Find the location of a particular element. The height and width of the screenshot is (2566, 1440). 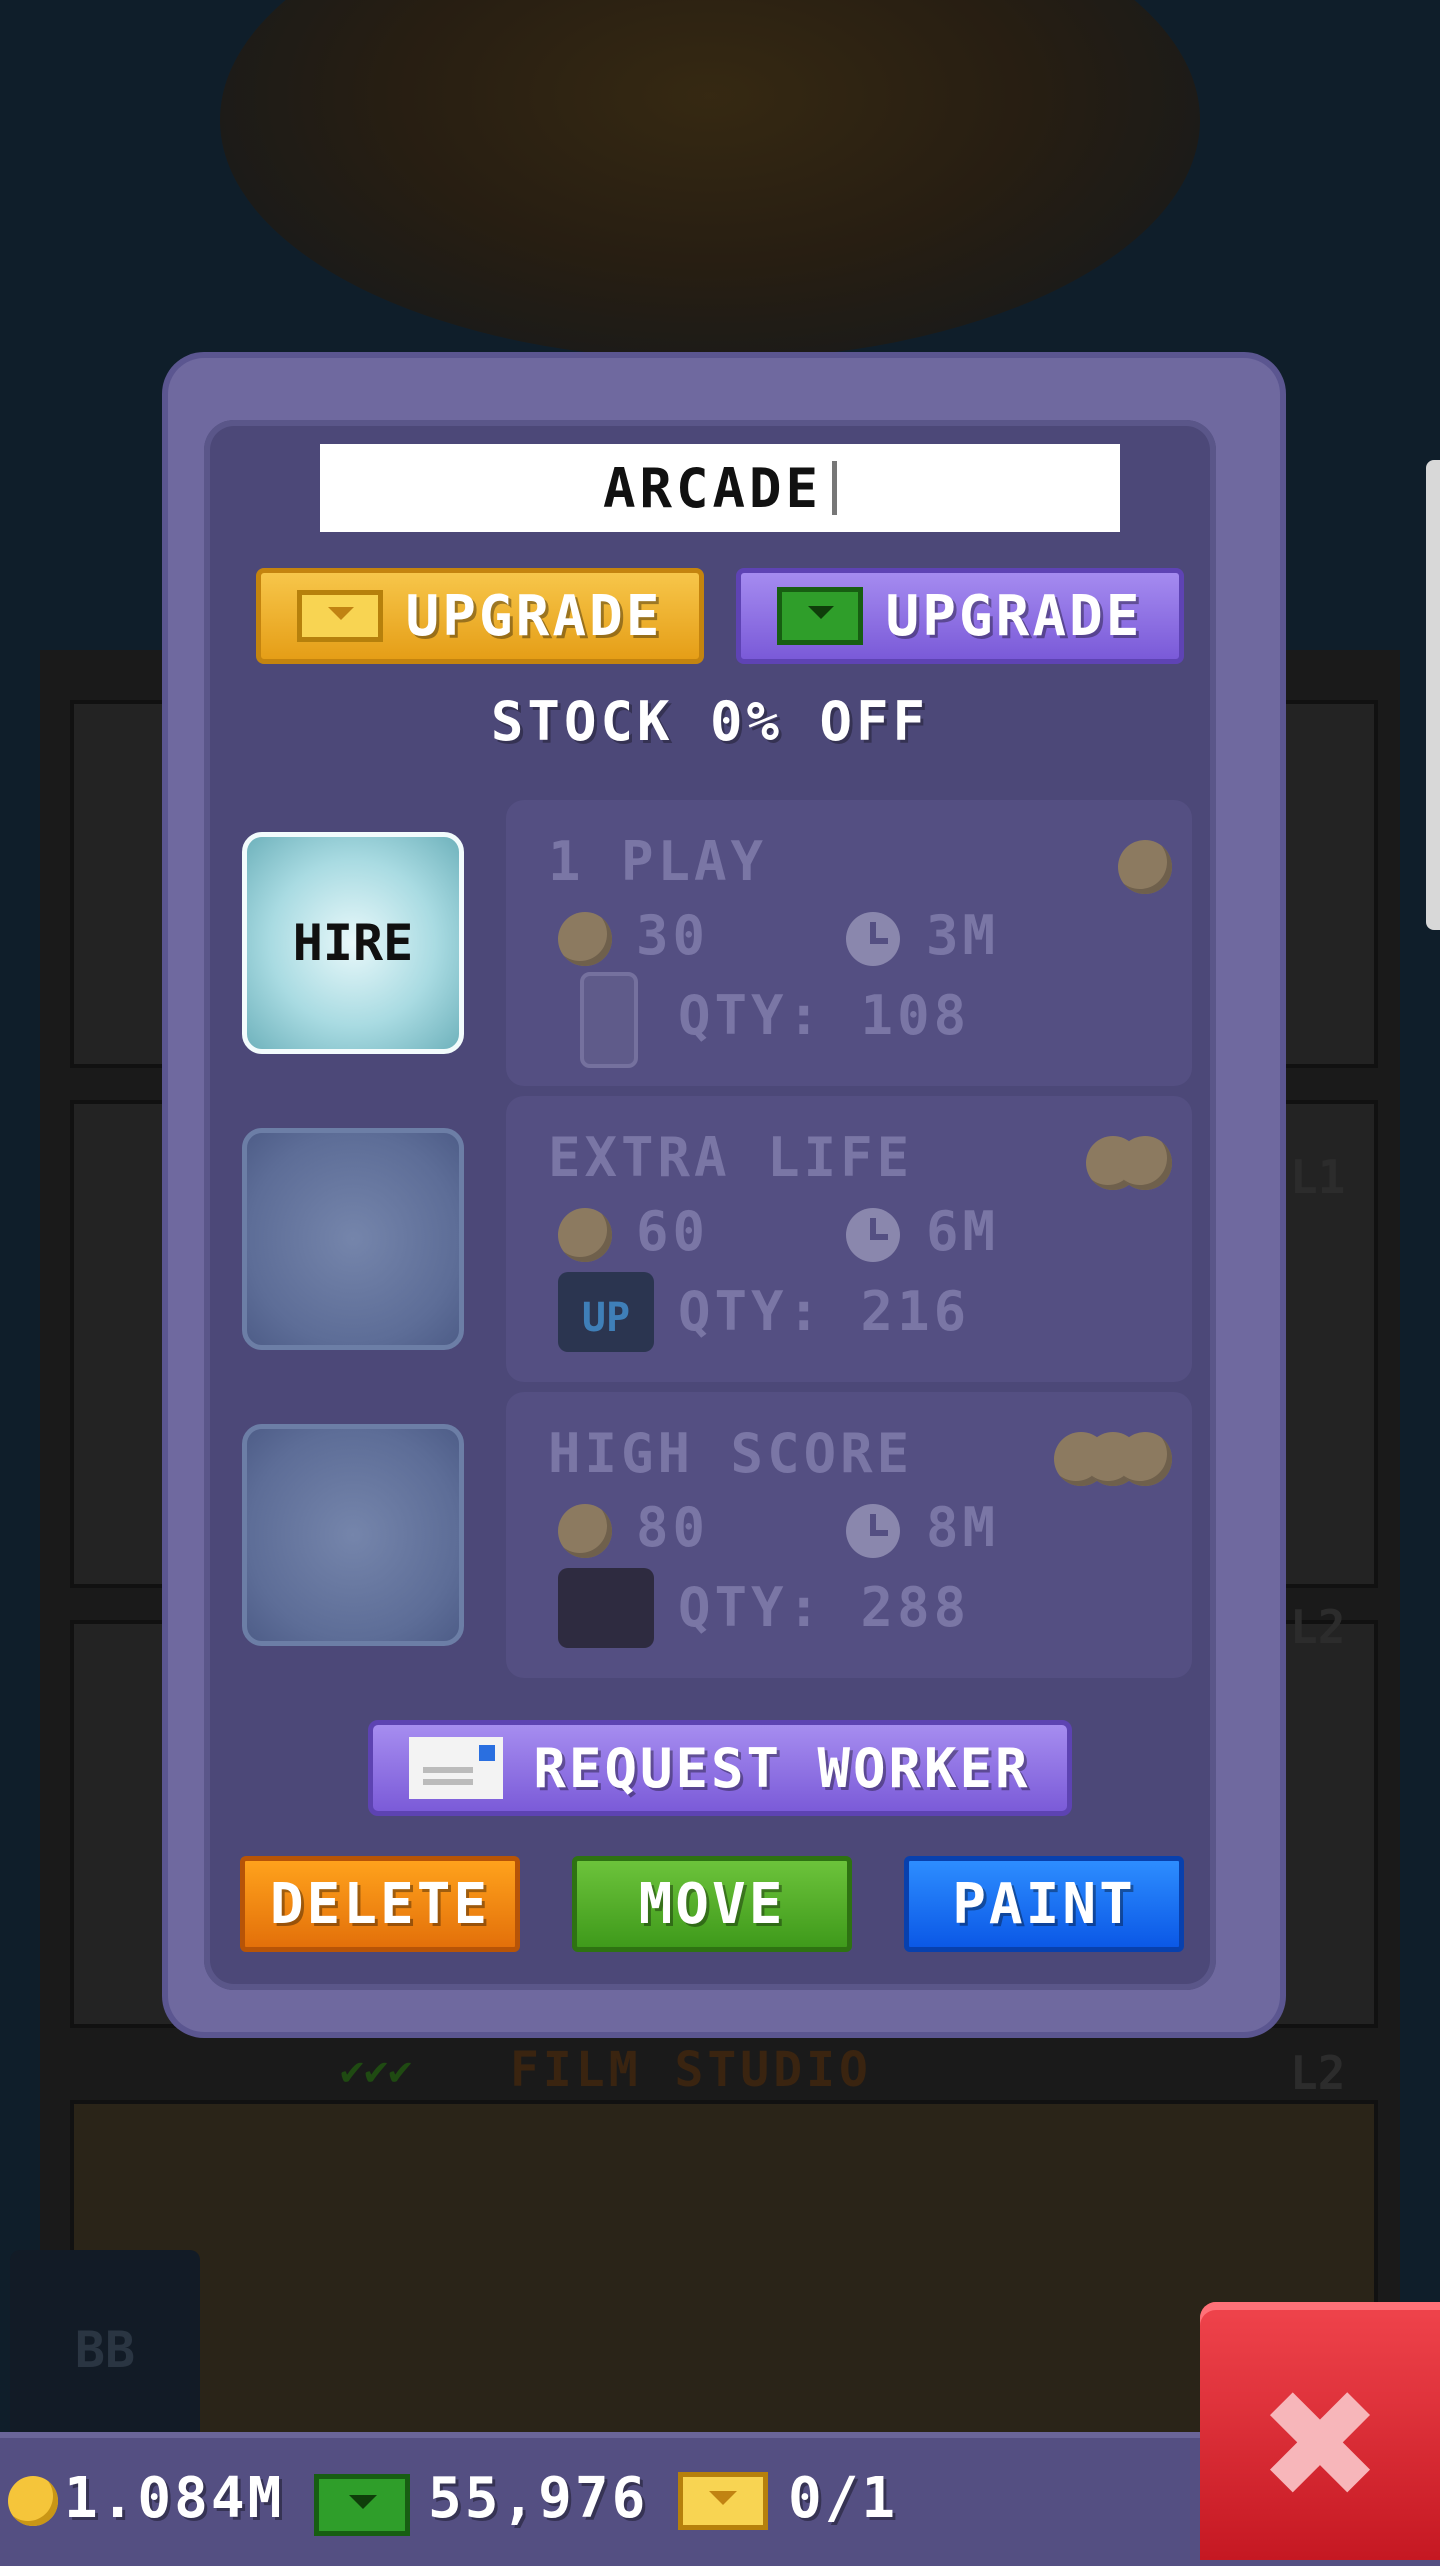

upgrade-bux-label: UPGRADE is located at coordinates (1014, 616).